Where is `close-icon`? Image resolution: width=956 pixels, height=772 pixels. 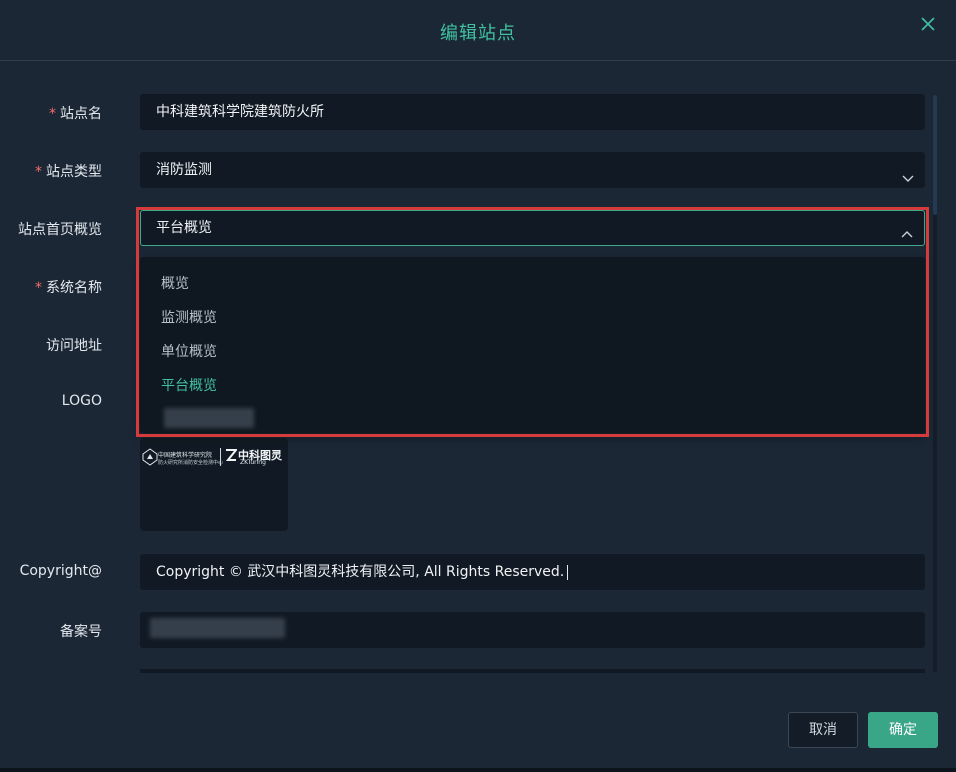
close-icon is located at coordinates (928, 24).